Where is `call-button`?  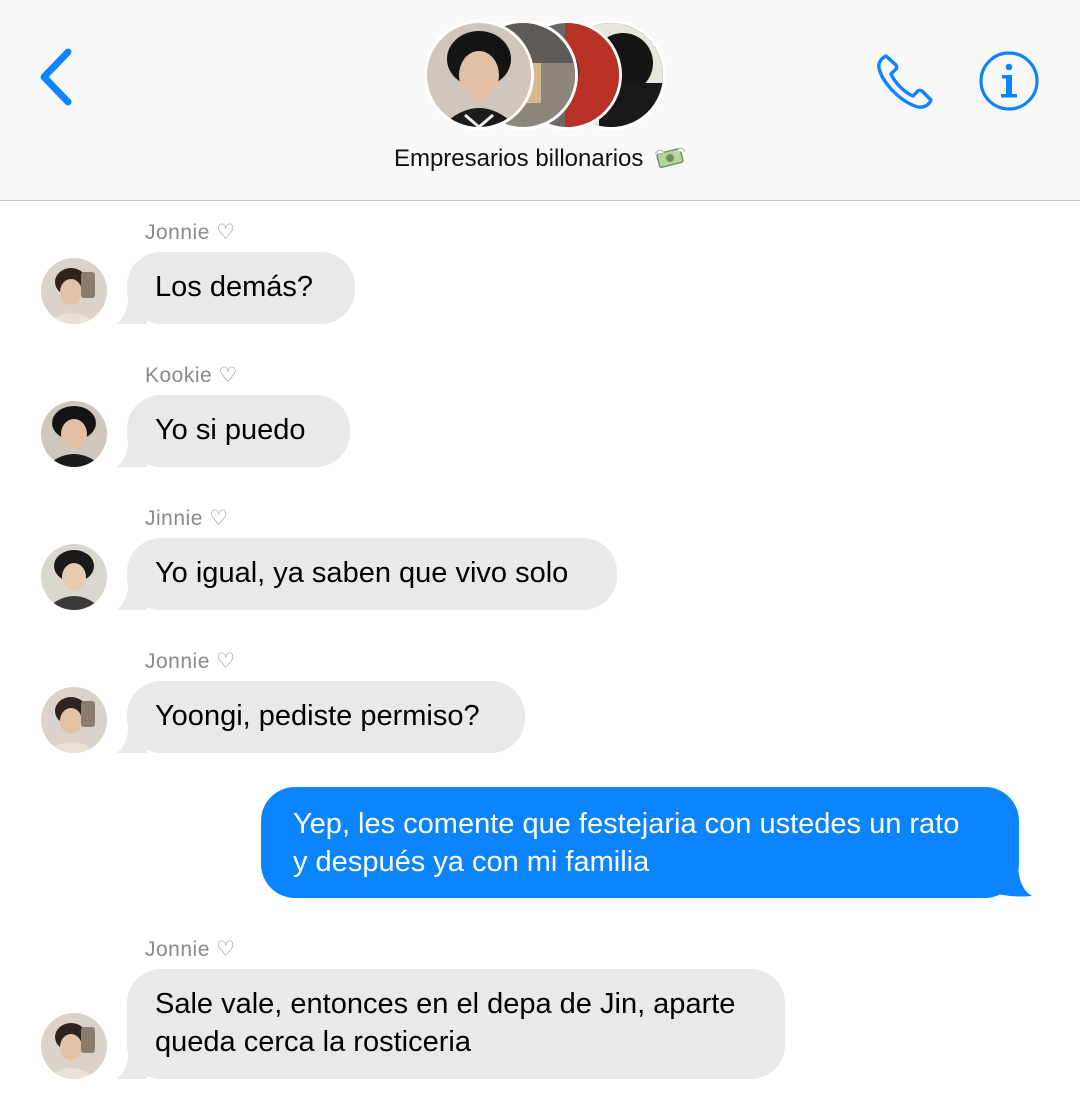 call-button is located at coordinates (905, 81).